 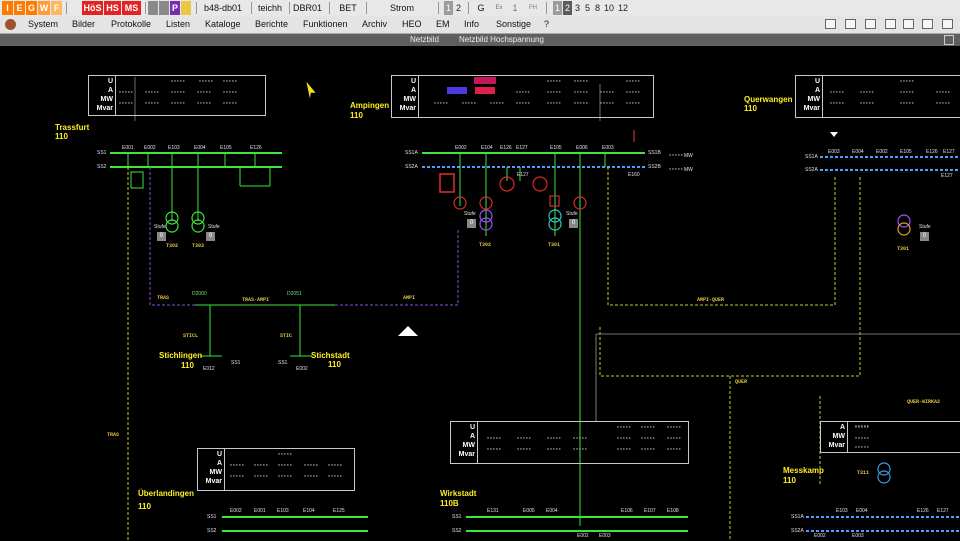 What do you see at coordinates (741, 382) in the screenshot?
I see `line-label: QUER` at bounding box center [741, 382].